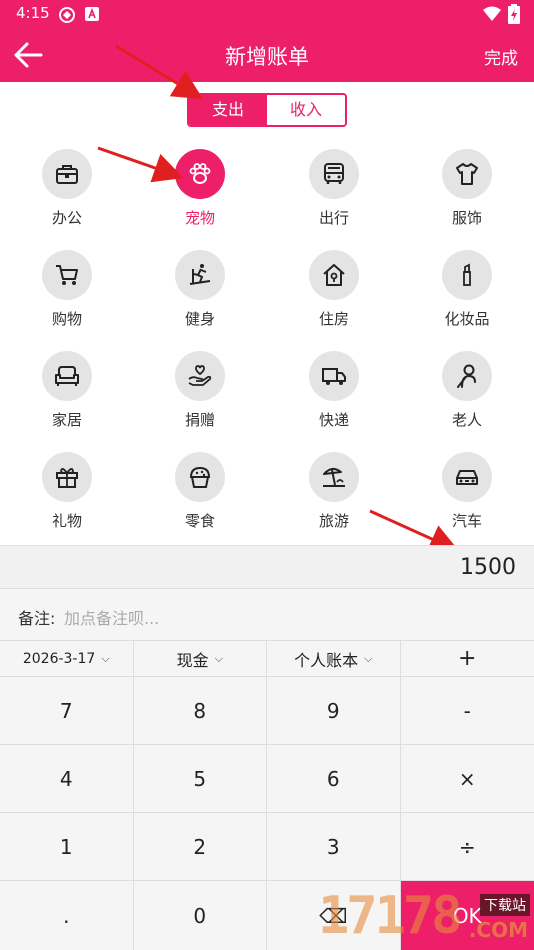 This screenshot has height=950, width=534. I want to click on category-label: 旅游, so click(333, 521).